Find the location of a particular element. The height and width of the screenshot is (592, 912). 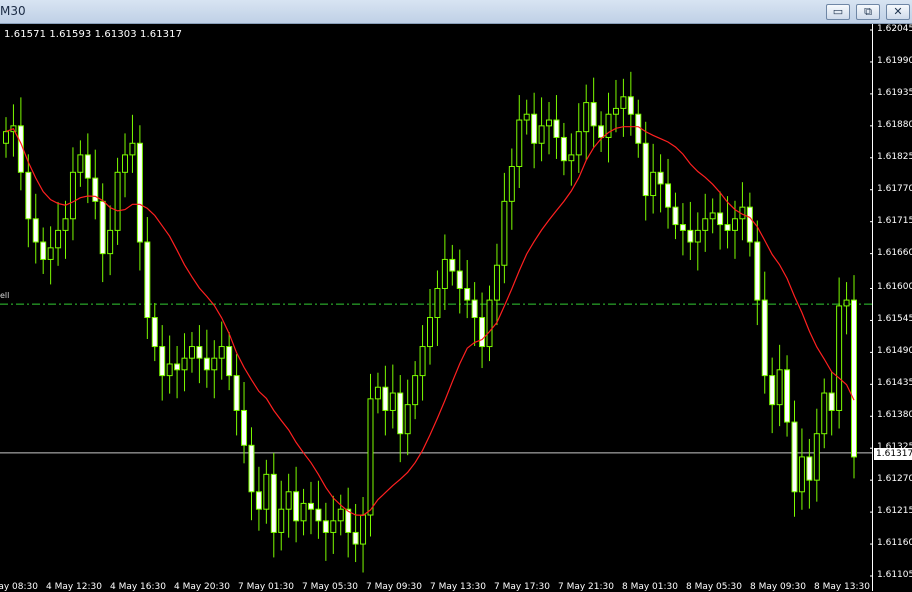

y-tick-label: 1.61715 is located at coordinates (894, 220).